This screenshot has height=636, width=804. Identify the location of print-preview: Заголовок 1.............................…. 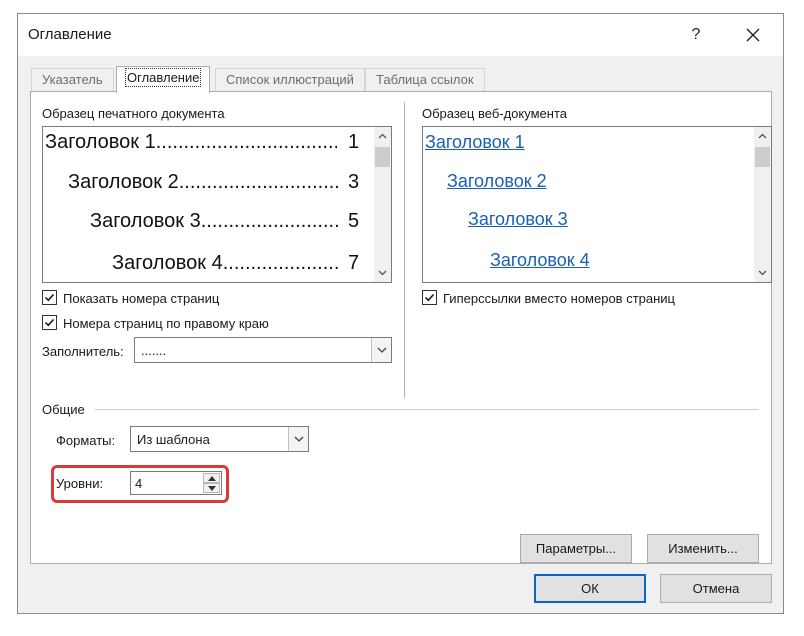
(217, 204).